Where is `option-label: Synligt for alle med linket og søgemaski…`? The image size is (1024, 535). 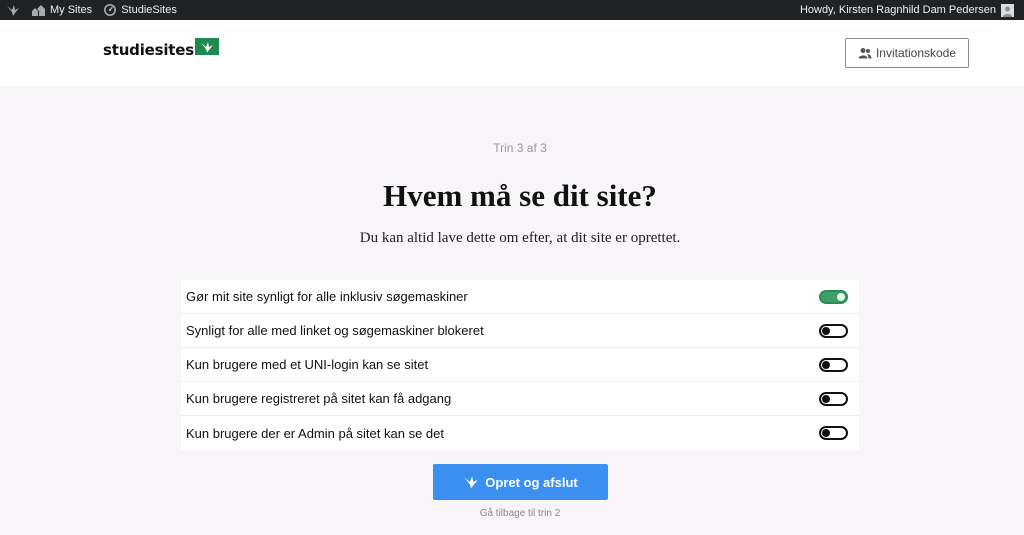
option-label: Synligt for alle med linket og søgemaski… is located at coordinates (335, 330).